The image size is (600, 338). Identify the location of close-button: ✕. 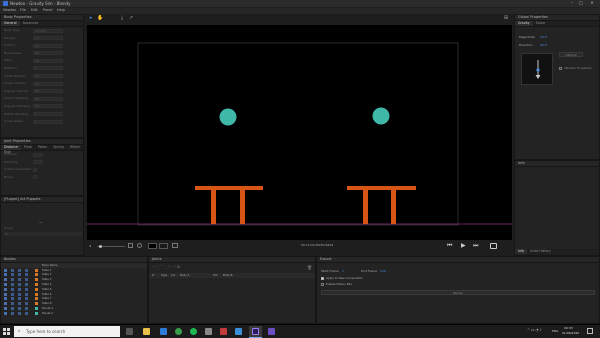
(592, 4).